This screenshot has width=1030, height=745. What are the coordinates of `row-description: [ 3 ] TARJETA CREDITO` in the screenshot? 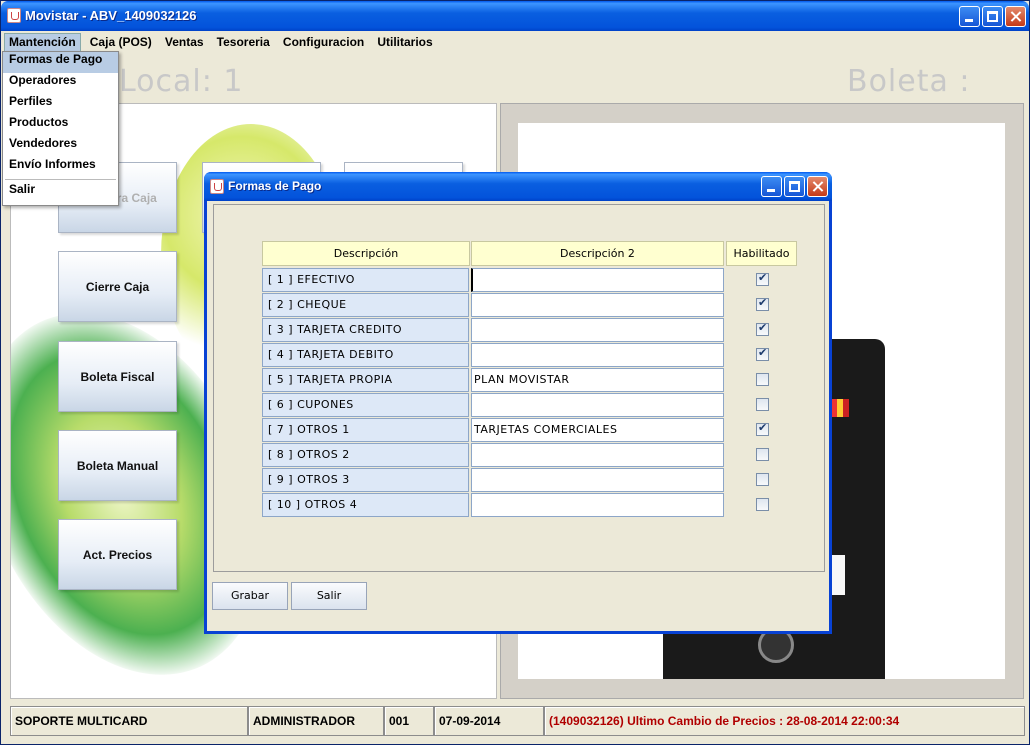 It's located at (365, 330).